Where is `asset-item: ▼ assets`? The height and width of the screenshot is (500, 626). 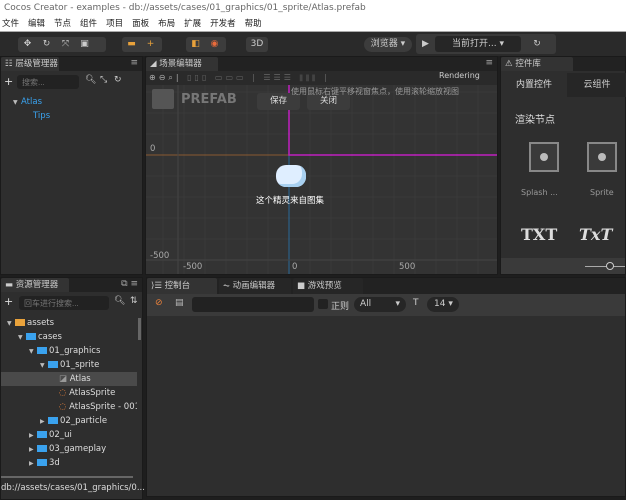 asset-item: ▼ assets is located at coordinates (69, 323).